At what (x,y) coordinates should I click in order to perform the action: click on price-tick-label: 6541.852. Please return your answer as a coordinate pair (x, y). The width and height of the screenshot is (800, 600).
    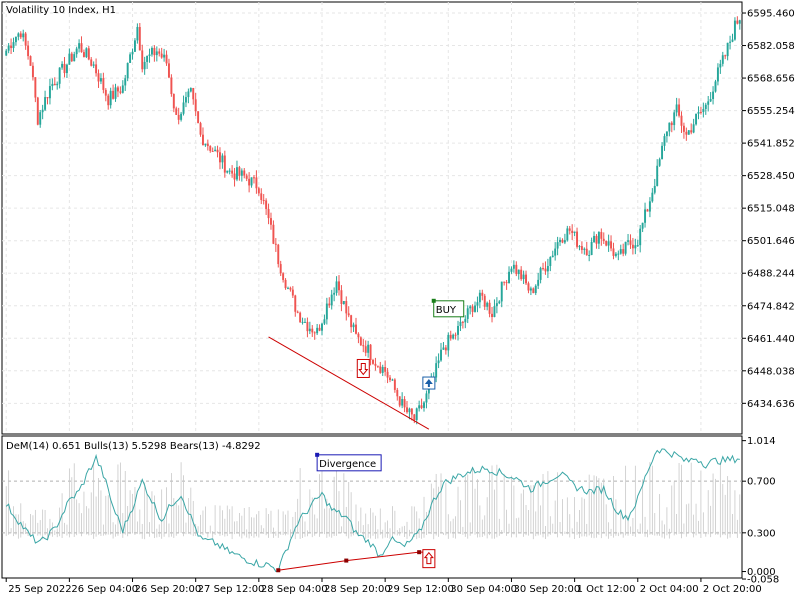
    Looking at the image, I should click on (771, 144).